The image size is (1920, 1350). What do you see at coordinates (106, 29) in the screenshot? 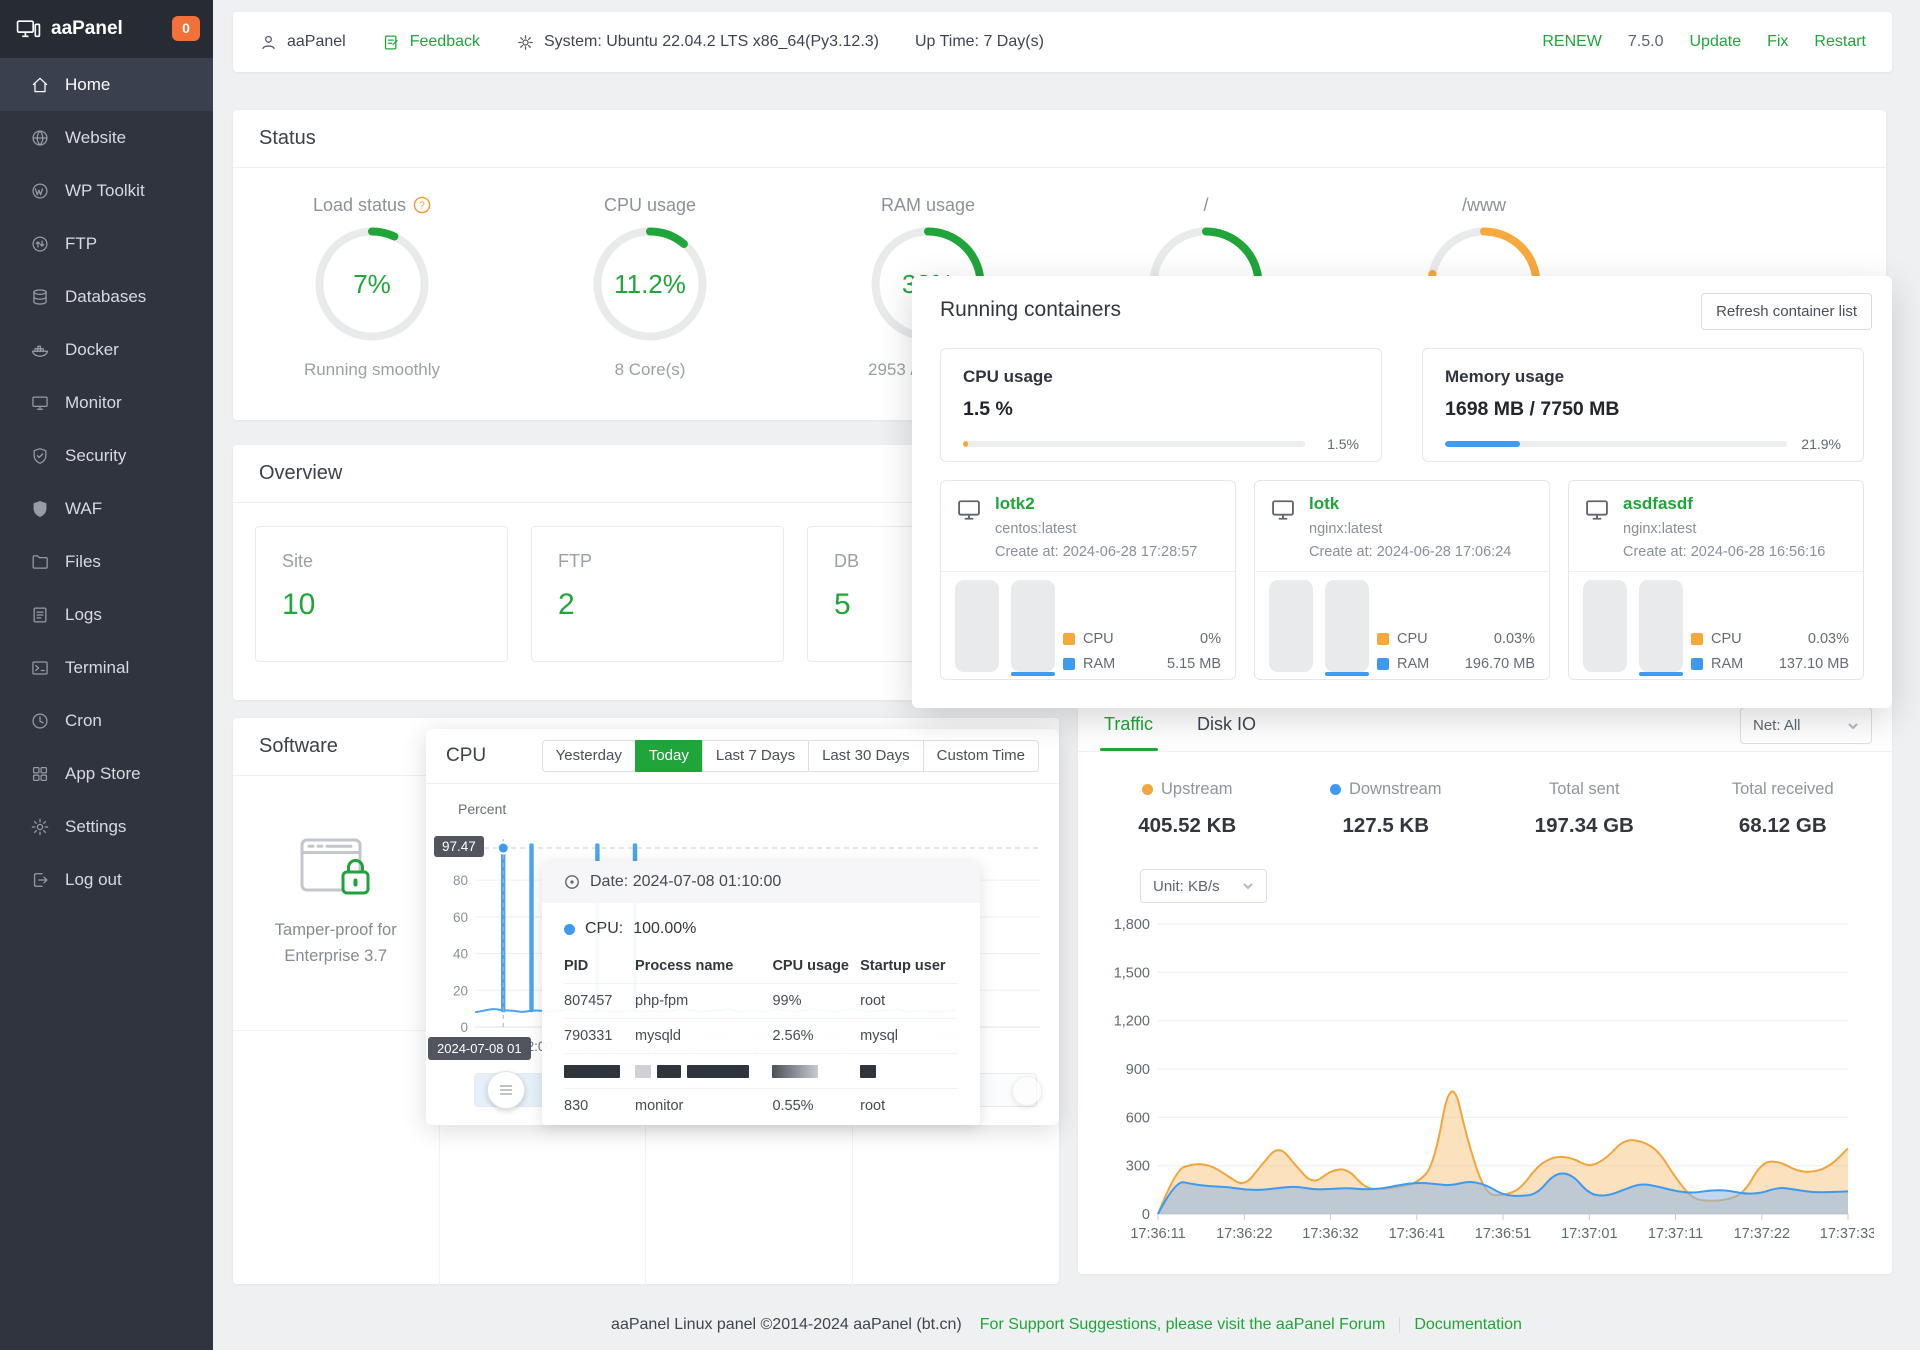
I see `brand: aaPanel 0` at bounding box center [106, 29].